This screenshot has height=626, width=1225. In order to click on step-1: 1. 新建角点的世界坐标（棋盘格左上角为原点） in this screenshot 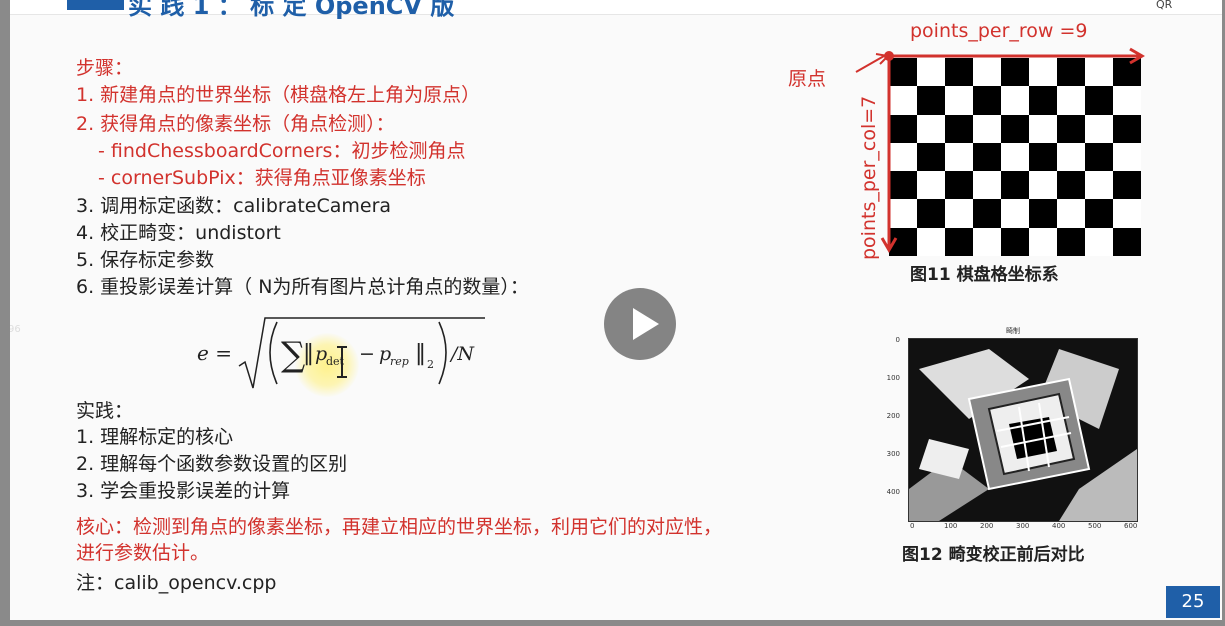, I will do `click(278, 95)`.